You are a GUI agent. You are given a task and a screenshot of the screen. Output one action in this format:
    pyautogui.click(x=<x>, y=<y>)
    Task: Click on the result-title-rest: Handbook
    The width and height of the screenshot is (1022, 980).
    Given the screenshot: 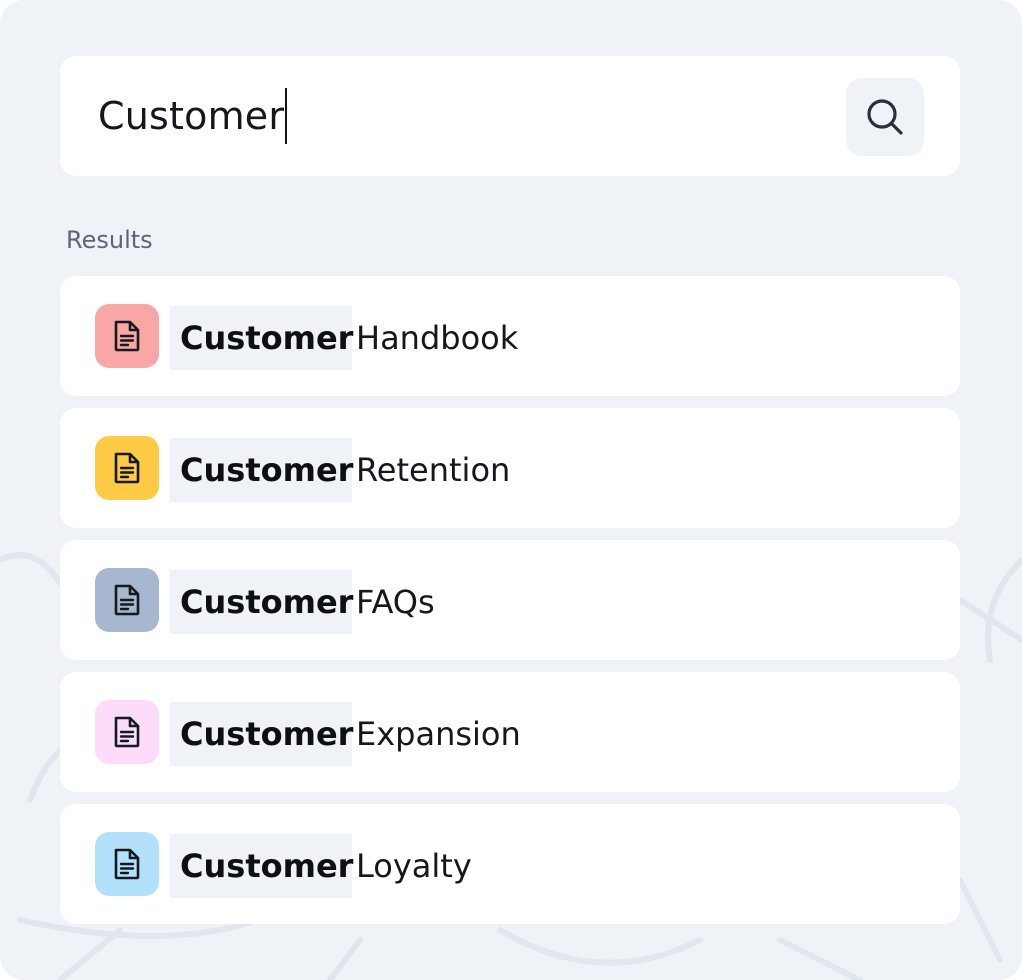 What is the action you would take?
    pyautogui.click(x=437, y=338)
    